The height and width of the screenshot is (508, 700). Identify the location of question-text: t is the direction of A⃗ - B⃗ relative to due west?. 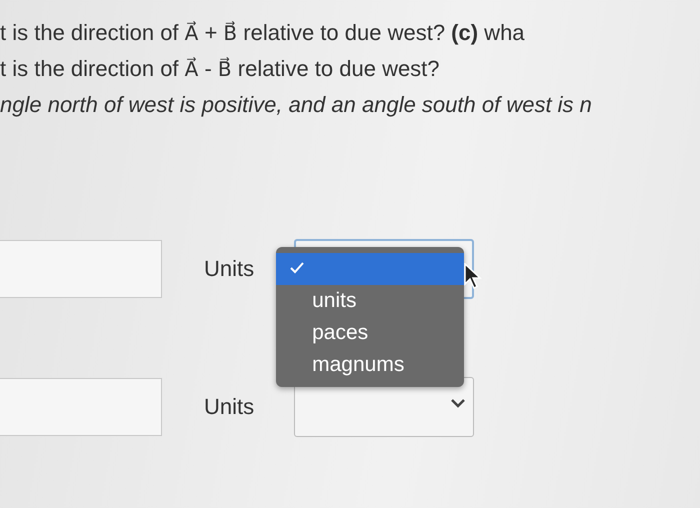
(220, 69).